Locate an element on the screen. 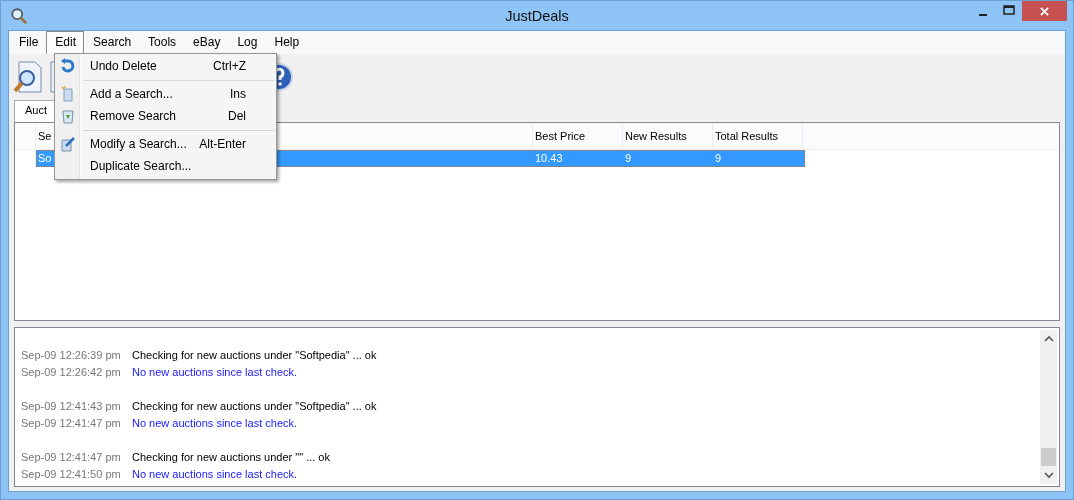  log-message: Checking for new auctions under "" ... ok is located at coordinates (231, 456).